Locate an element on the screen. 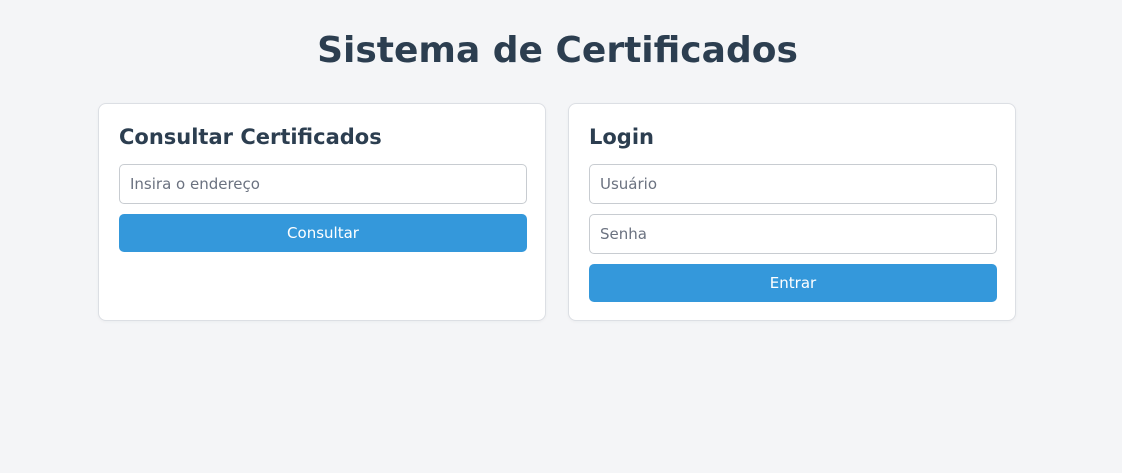 The width and height of the screenshot is (1122, 473). password-input is located at coordinates (793, 234).